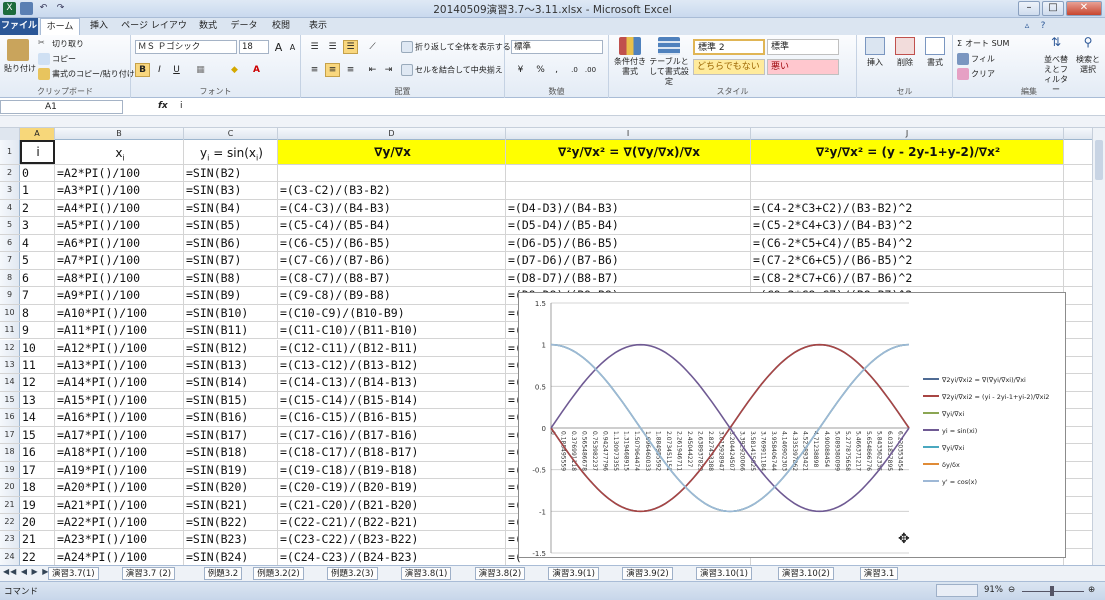 The image size is (1105, 600). Describe the element at coordinates (231, 470) in the screenshot. I see `cell-c: =SIN(B19)` at that location.